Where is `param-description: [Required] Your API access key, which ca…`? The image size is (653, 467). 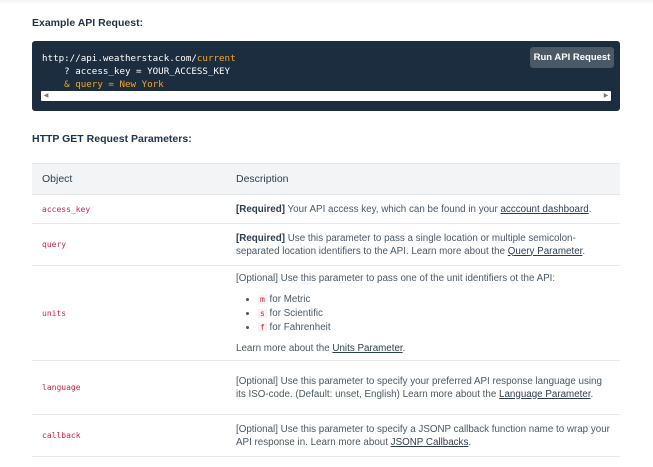
param-description: [Required] Your API access key, which ca… is located at coordinates (423, 209).